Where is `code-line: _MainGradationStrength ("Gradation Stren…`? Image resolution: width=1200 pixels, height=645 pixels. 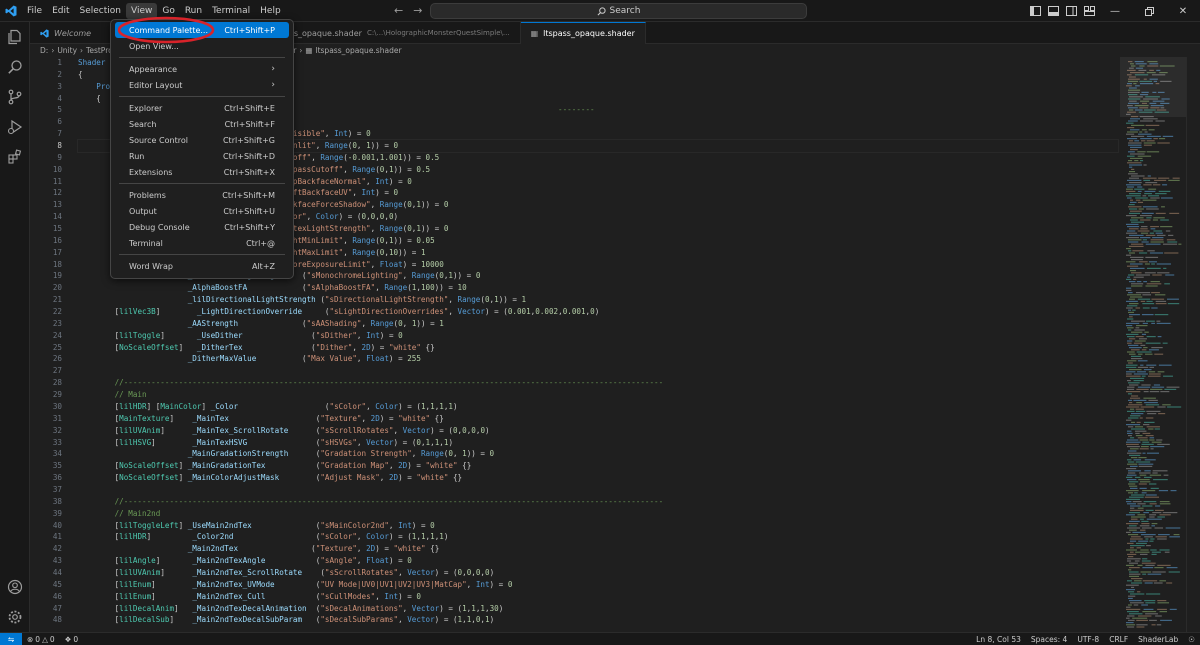 code-line: _MainGradationStrength ("Gradation Stren… is located at coordinates (598, 454).